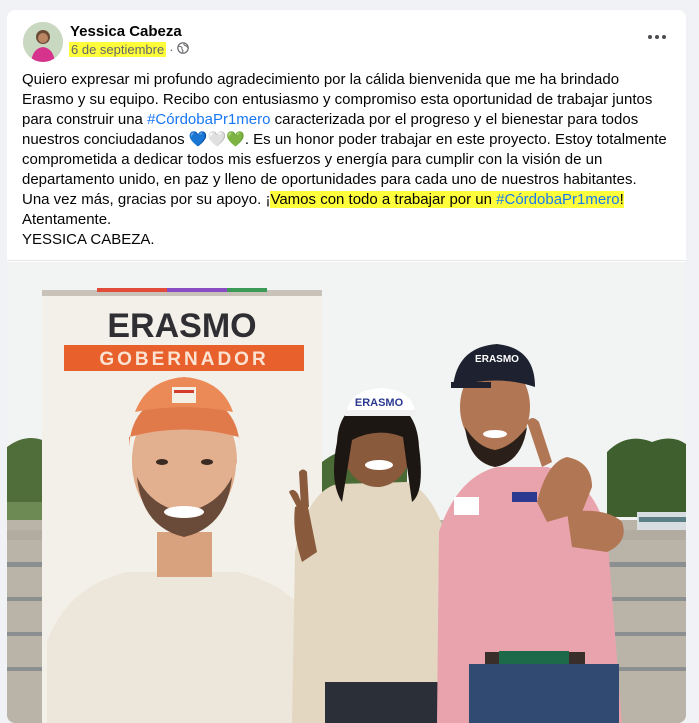 This screenshot has width=699, height=723. Describe the element at coordinates (88, 239) in the screenshot. I see `signature-text: YESSICA CABEZA.` at that location.